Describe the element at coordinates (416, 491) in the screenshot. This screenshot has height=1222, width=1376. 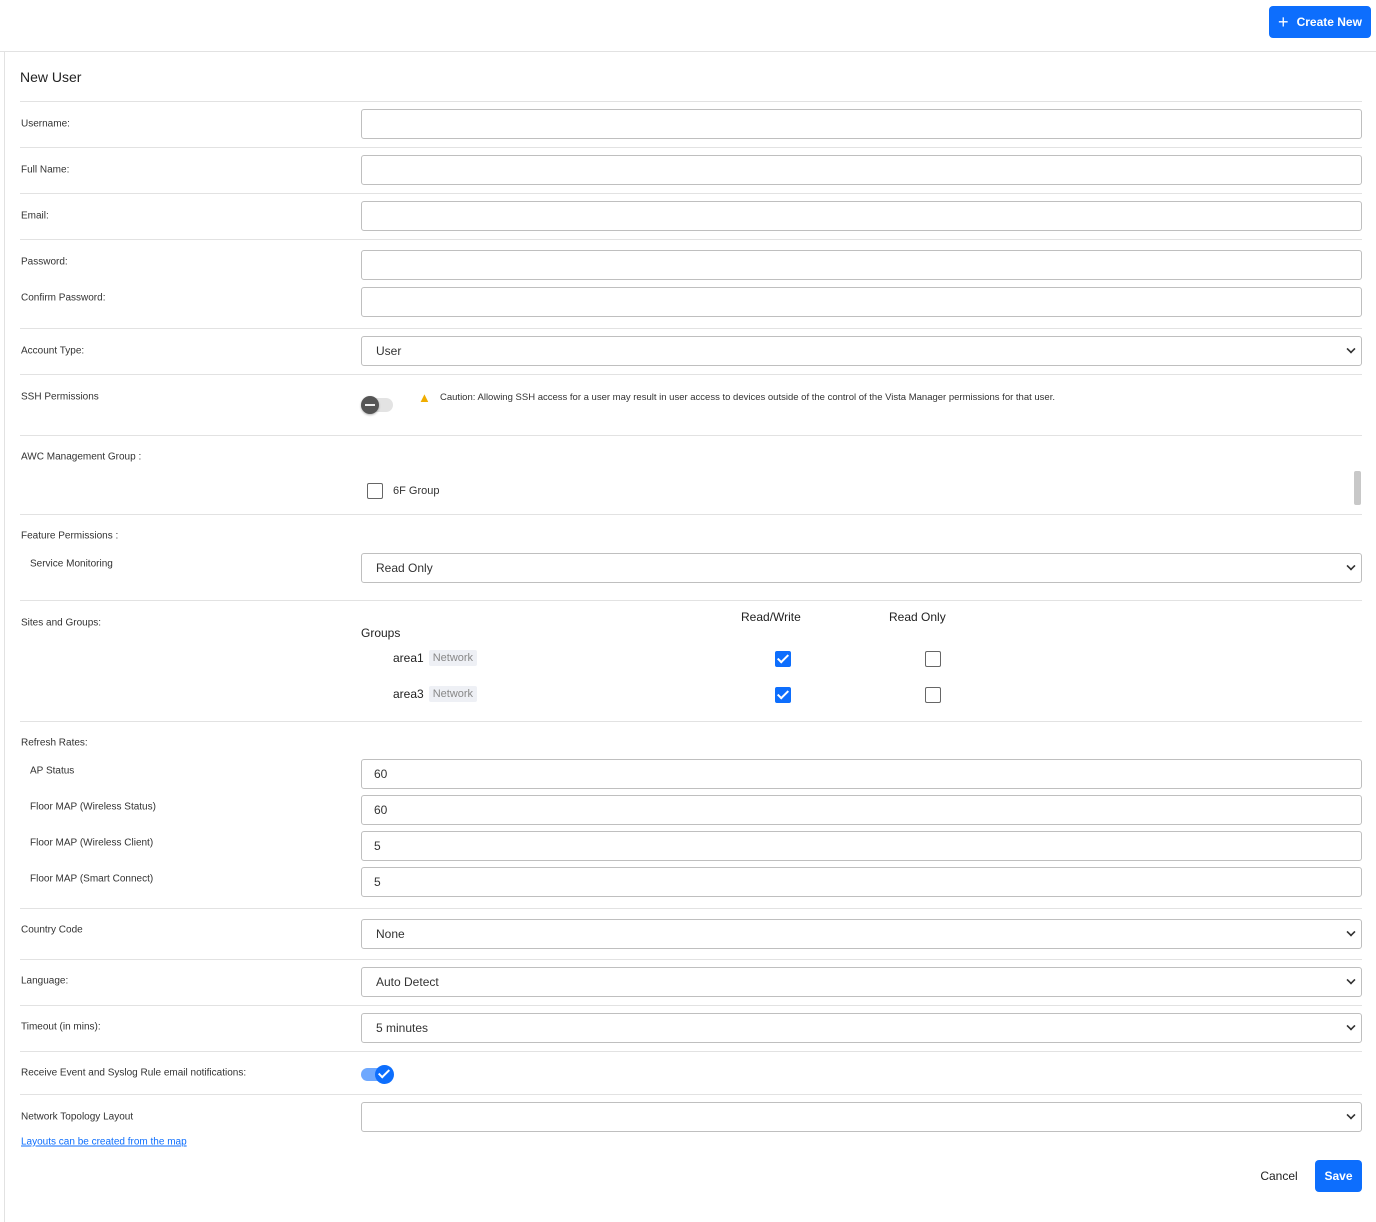
I see `awc-group-name: 6F Group` at that location.